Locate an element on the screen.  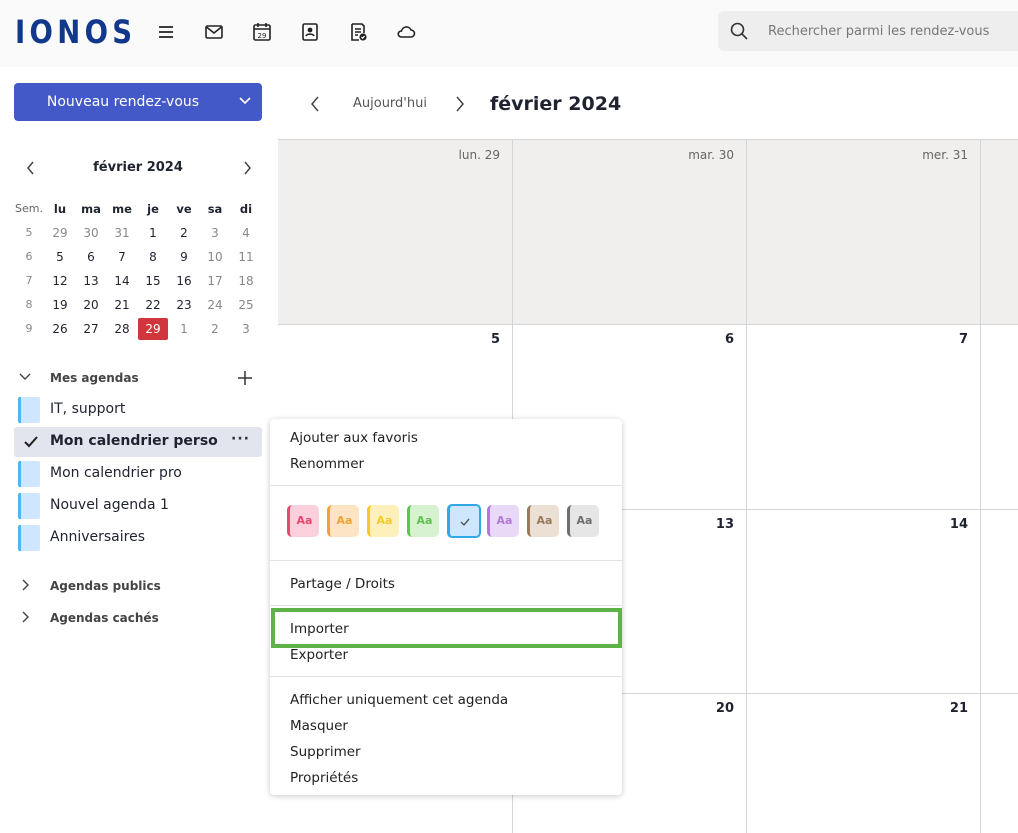
menu-item-rename: Renommer is located at coordinates (327, 464).